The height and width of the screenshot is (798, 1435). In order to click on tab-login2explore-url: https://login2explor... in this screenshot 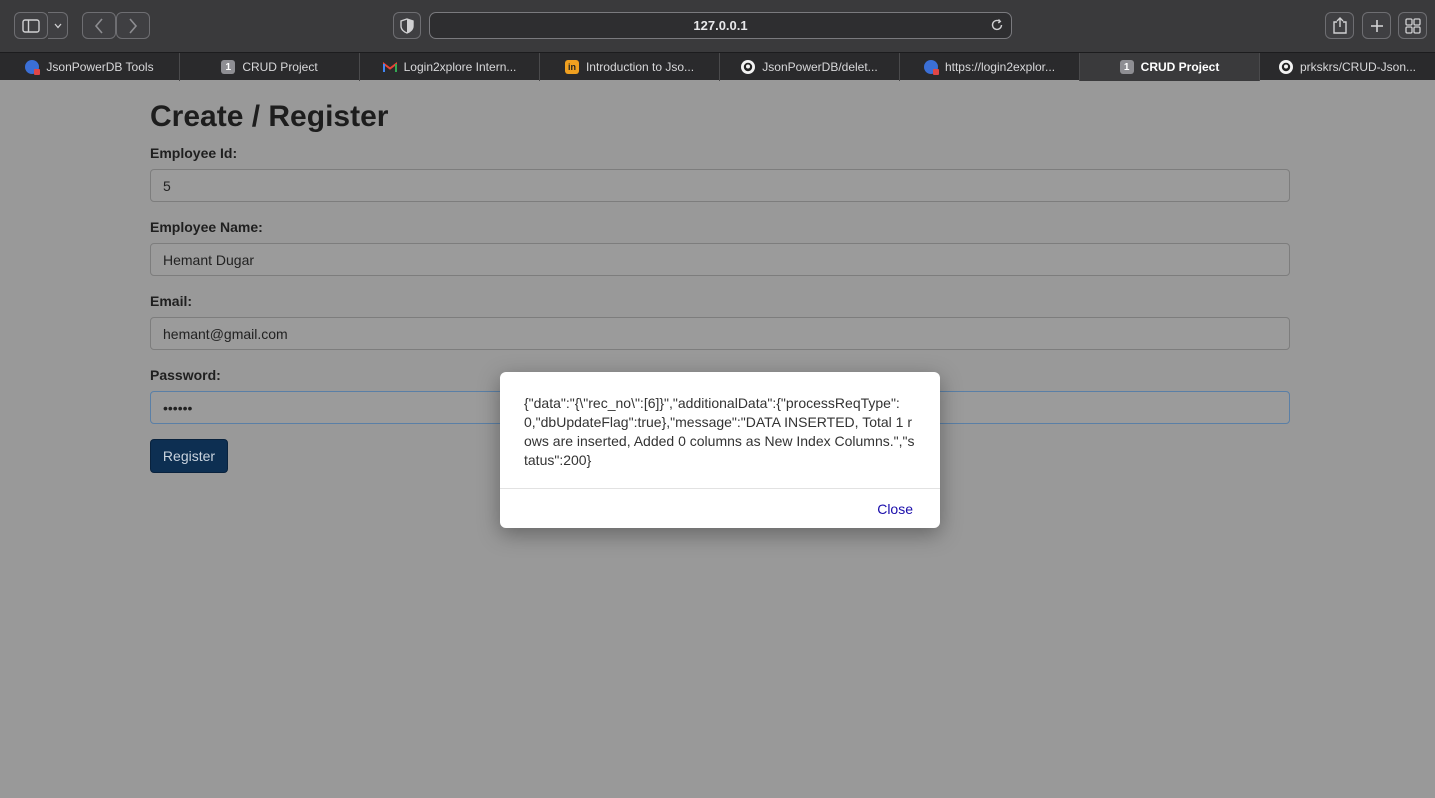, I will do `click(990, 67)`.